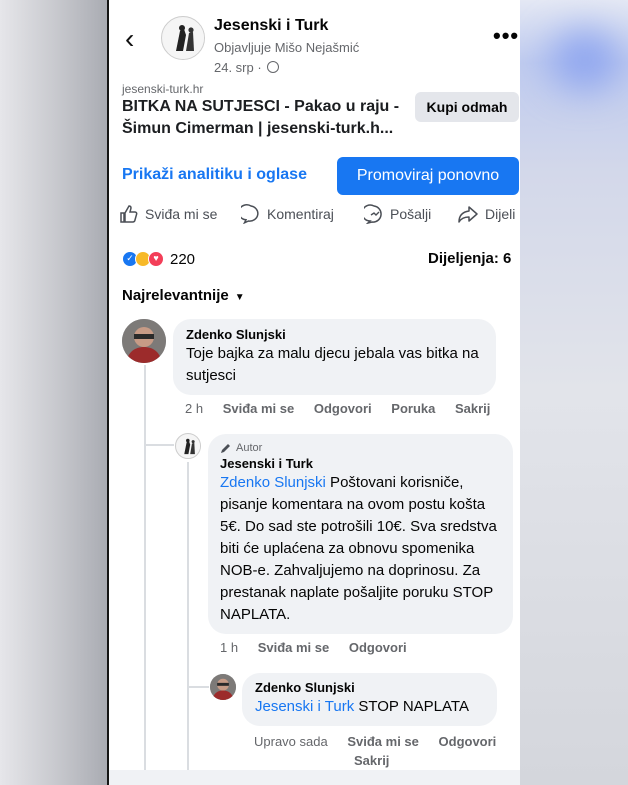  I want to click on reactions-count: 220, so click(183, 259).